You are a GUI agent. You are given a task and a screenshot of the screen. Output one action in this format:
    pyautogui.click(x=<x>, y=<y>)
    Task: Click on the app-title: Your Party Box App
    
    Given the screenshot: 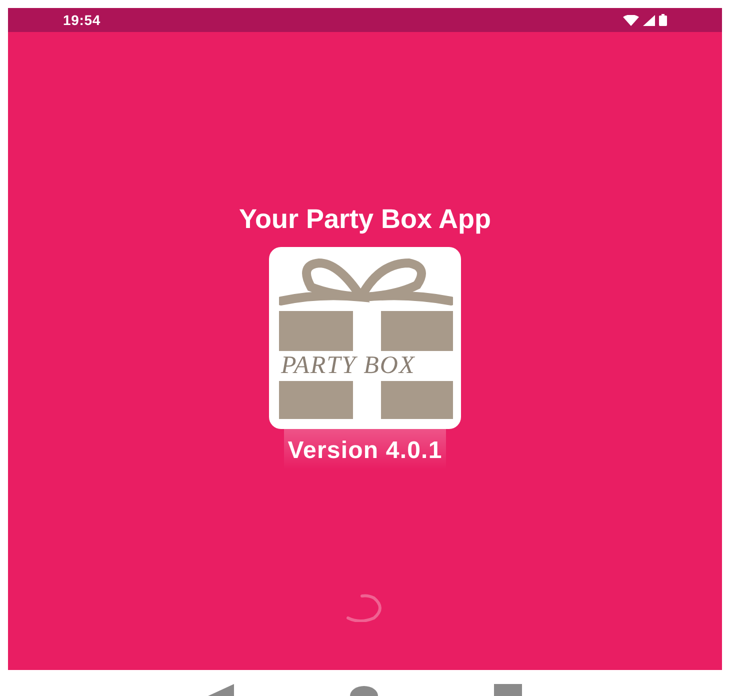 What is the action you would take?
    pyautogui.click(x=365, y=219)
    